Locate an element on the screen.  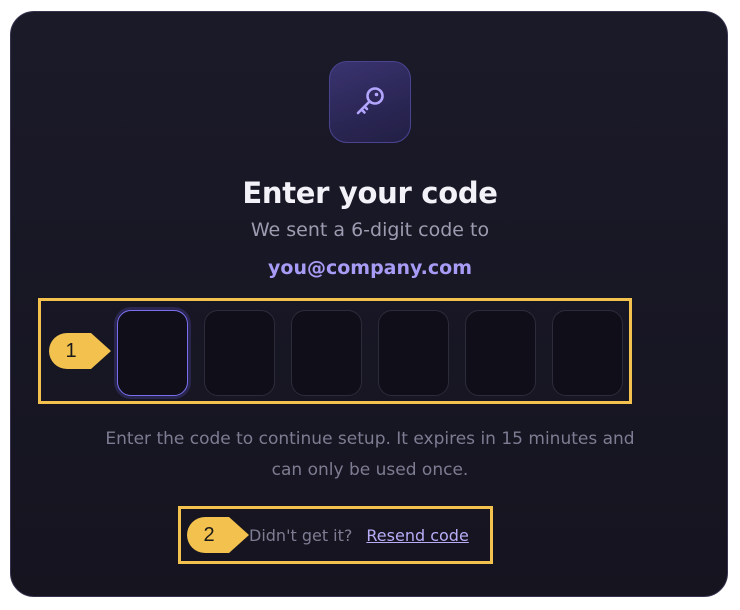
page-title: Enter your code is located at coordinates (370, 193).